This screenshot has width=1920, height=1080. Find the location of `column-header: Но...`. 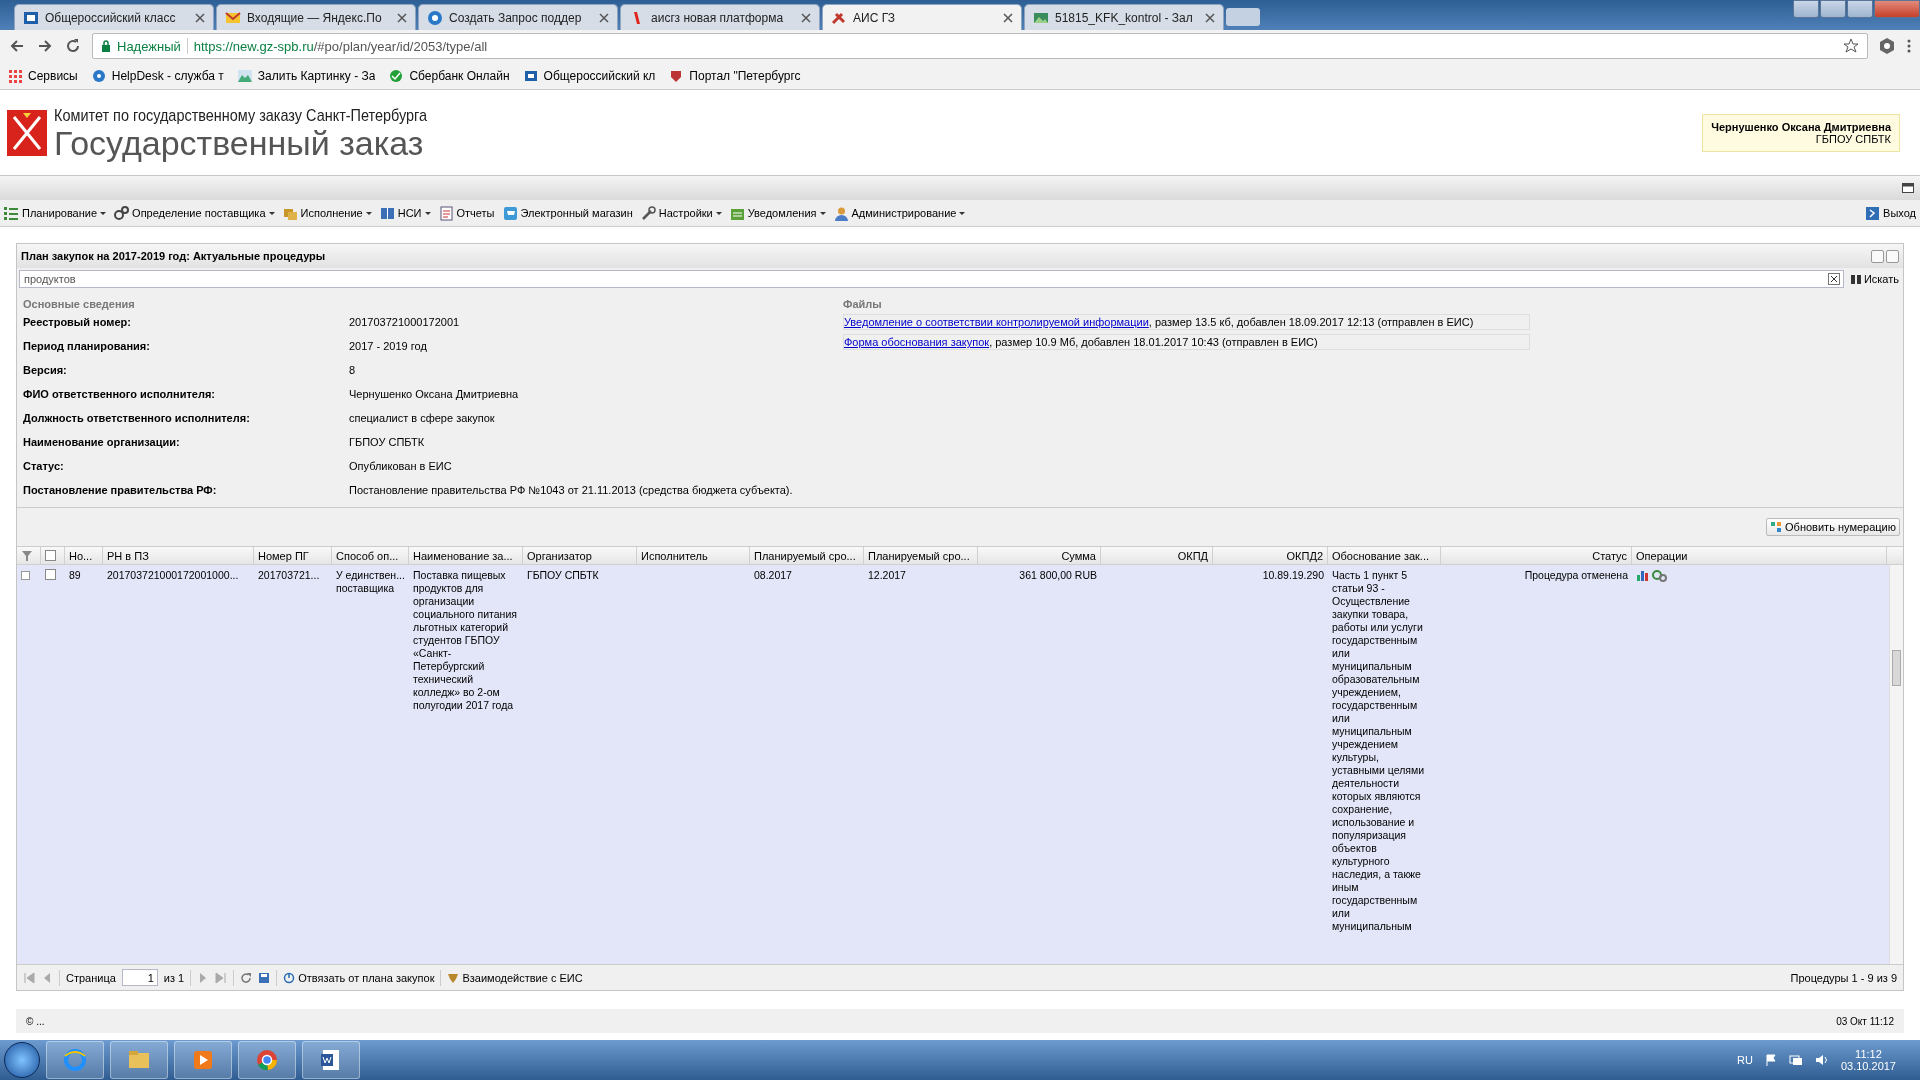

column-header: Но... is located at coordinates (84, 555).